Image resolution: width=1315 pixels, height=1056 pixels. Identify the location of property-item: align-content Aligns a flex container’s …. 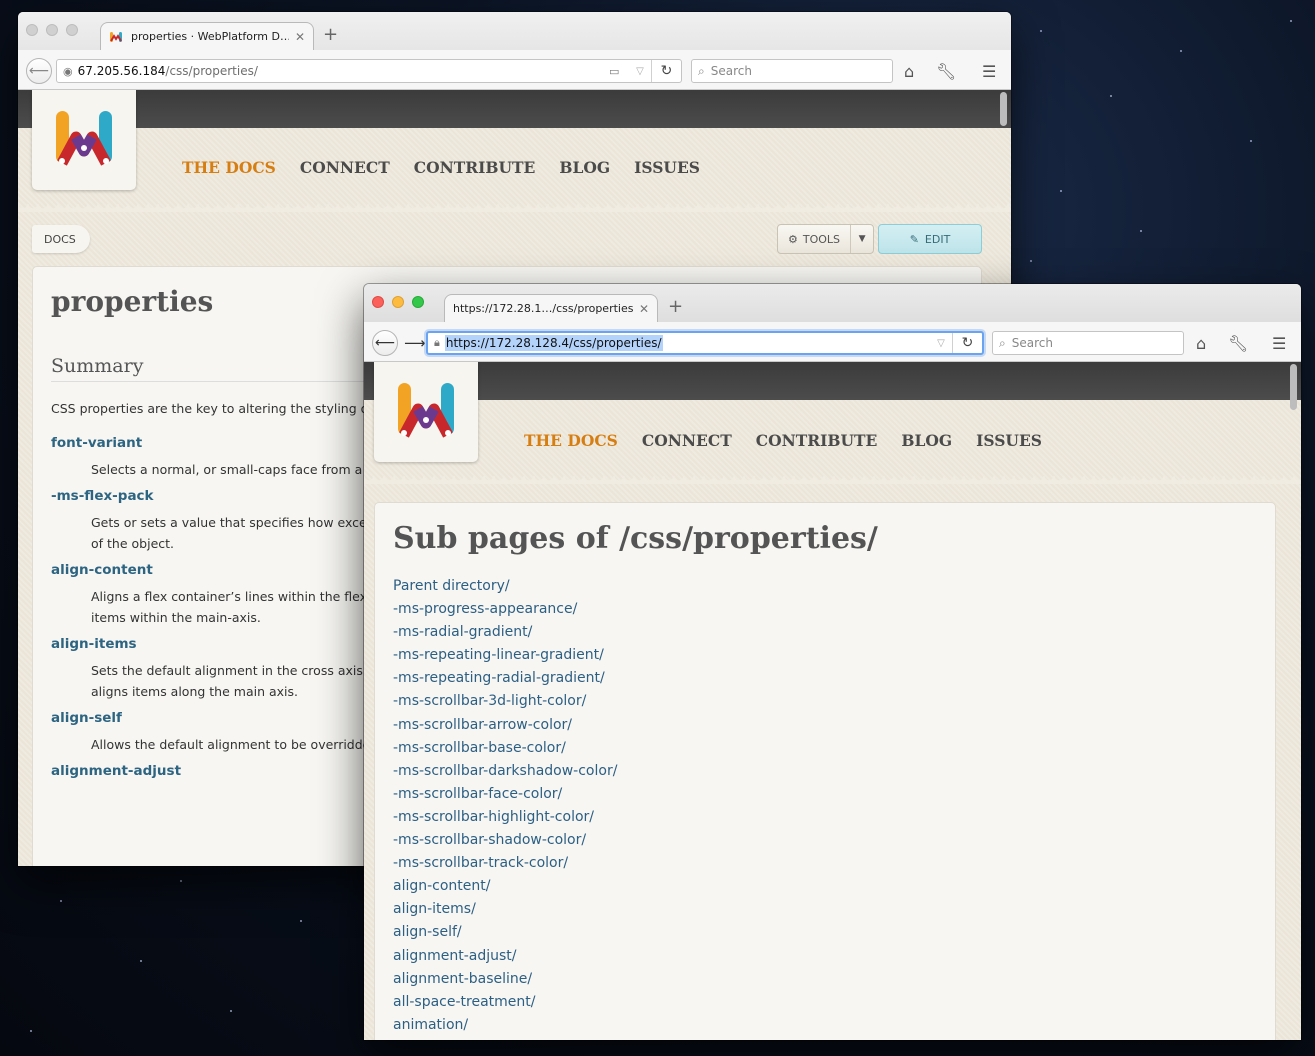
(218, 595).